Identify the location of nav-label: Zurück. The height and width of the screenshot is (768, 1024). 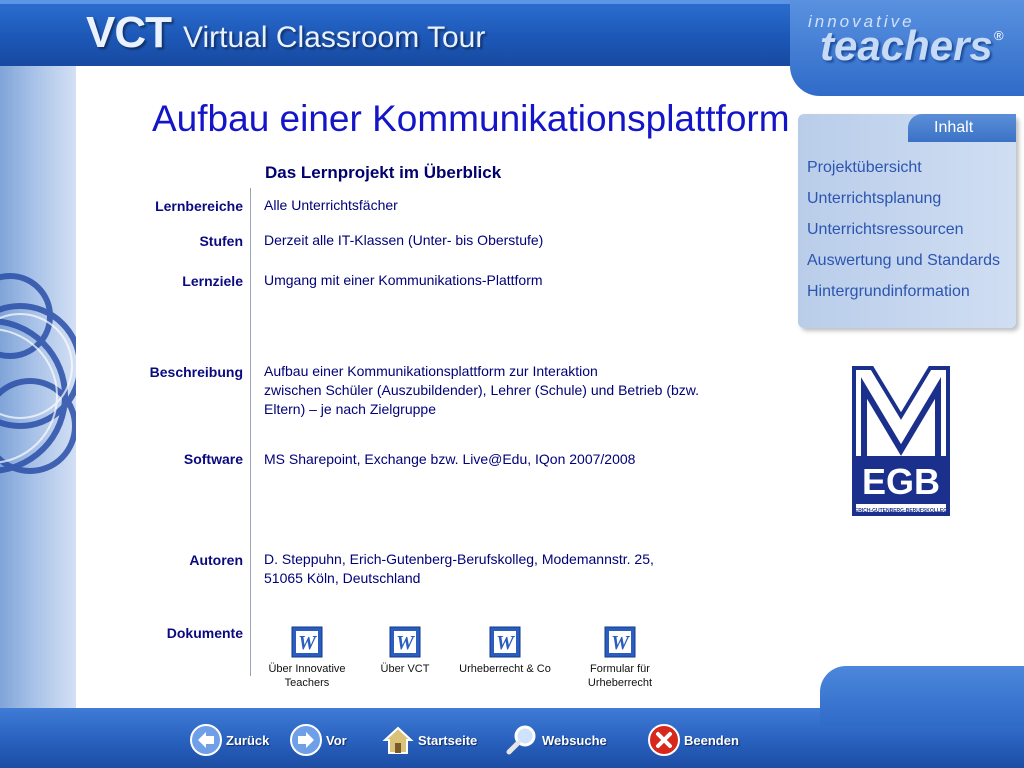
(248, 740).